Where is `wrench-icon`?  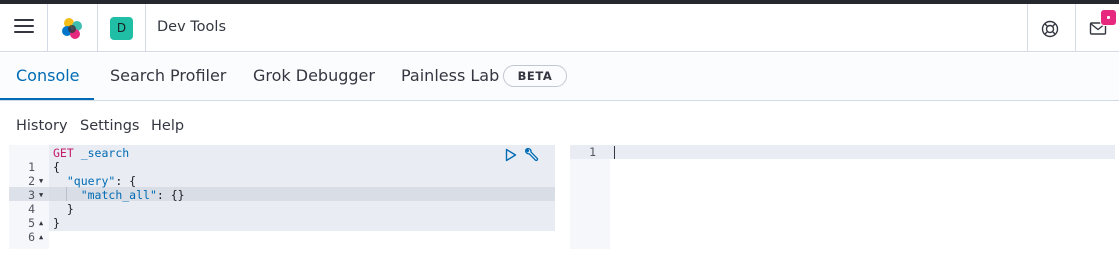
wrench-icon is located at coordinates (531, 155).